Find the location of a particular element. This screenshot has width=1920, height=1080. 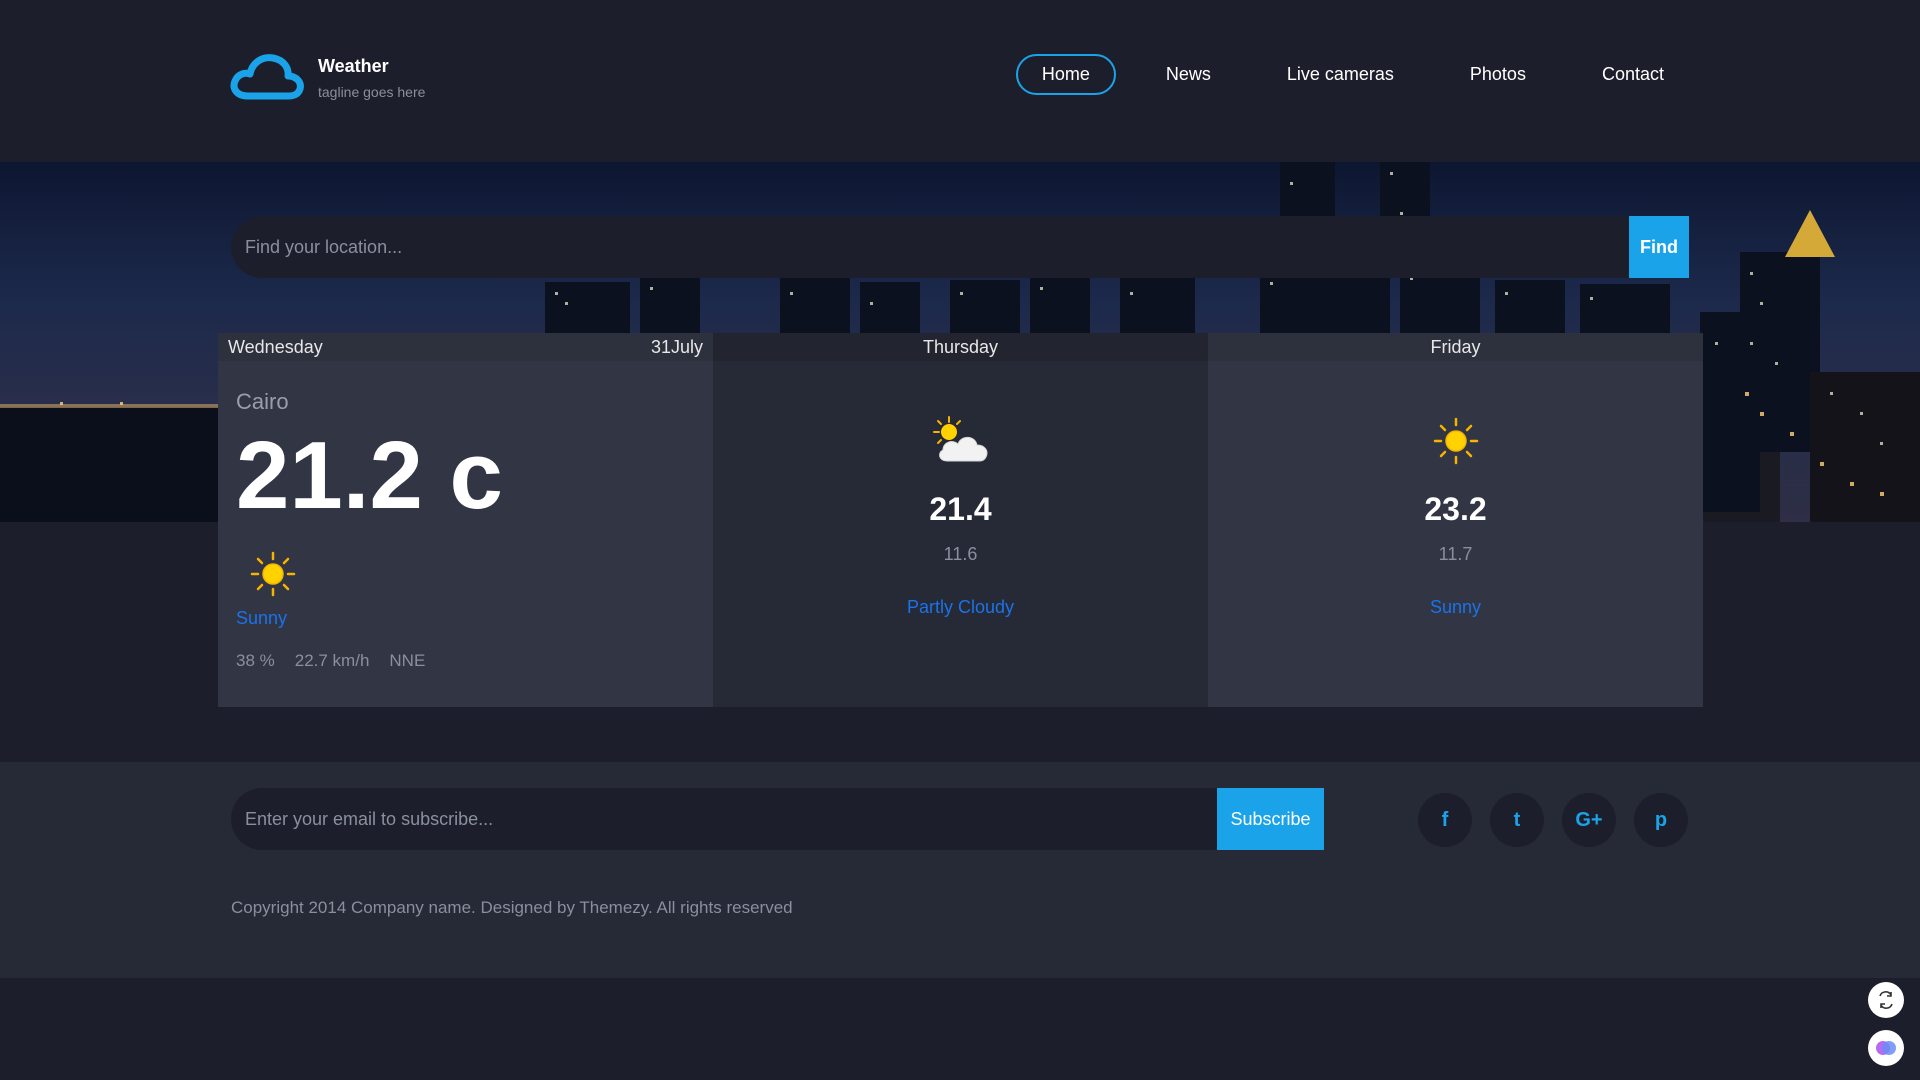

facebook-icon: f is located at coordinates (1445, 820).